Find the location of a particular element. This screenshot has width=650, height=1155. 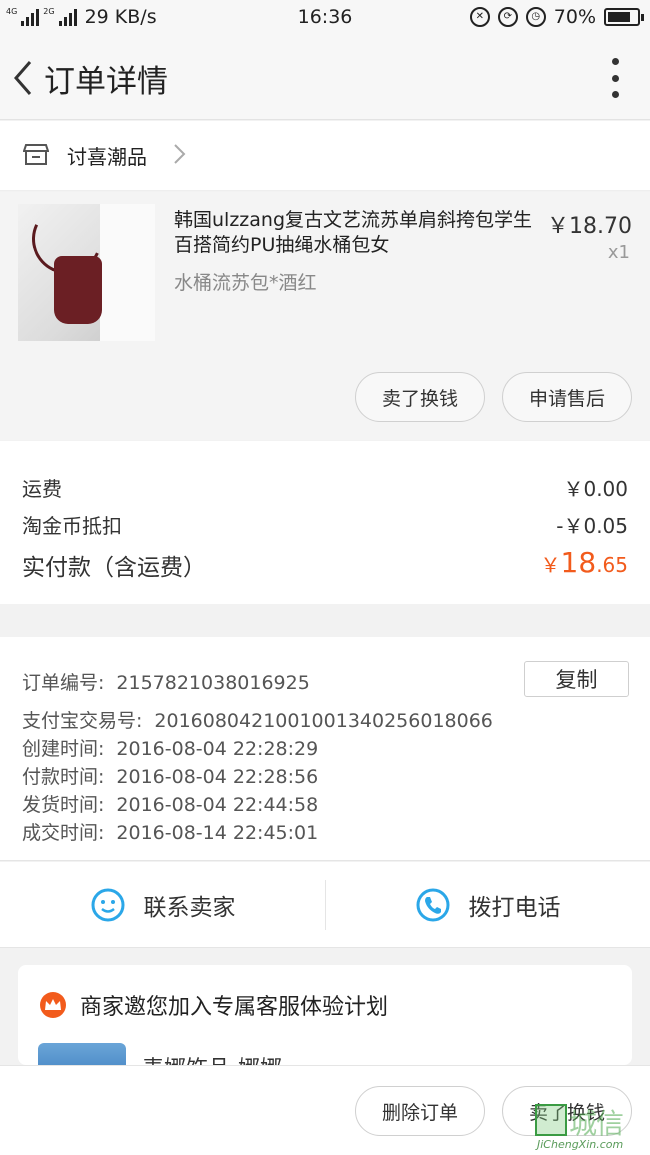

contact-seller-label: 联系卖家 is located at coordinates (189, 908).